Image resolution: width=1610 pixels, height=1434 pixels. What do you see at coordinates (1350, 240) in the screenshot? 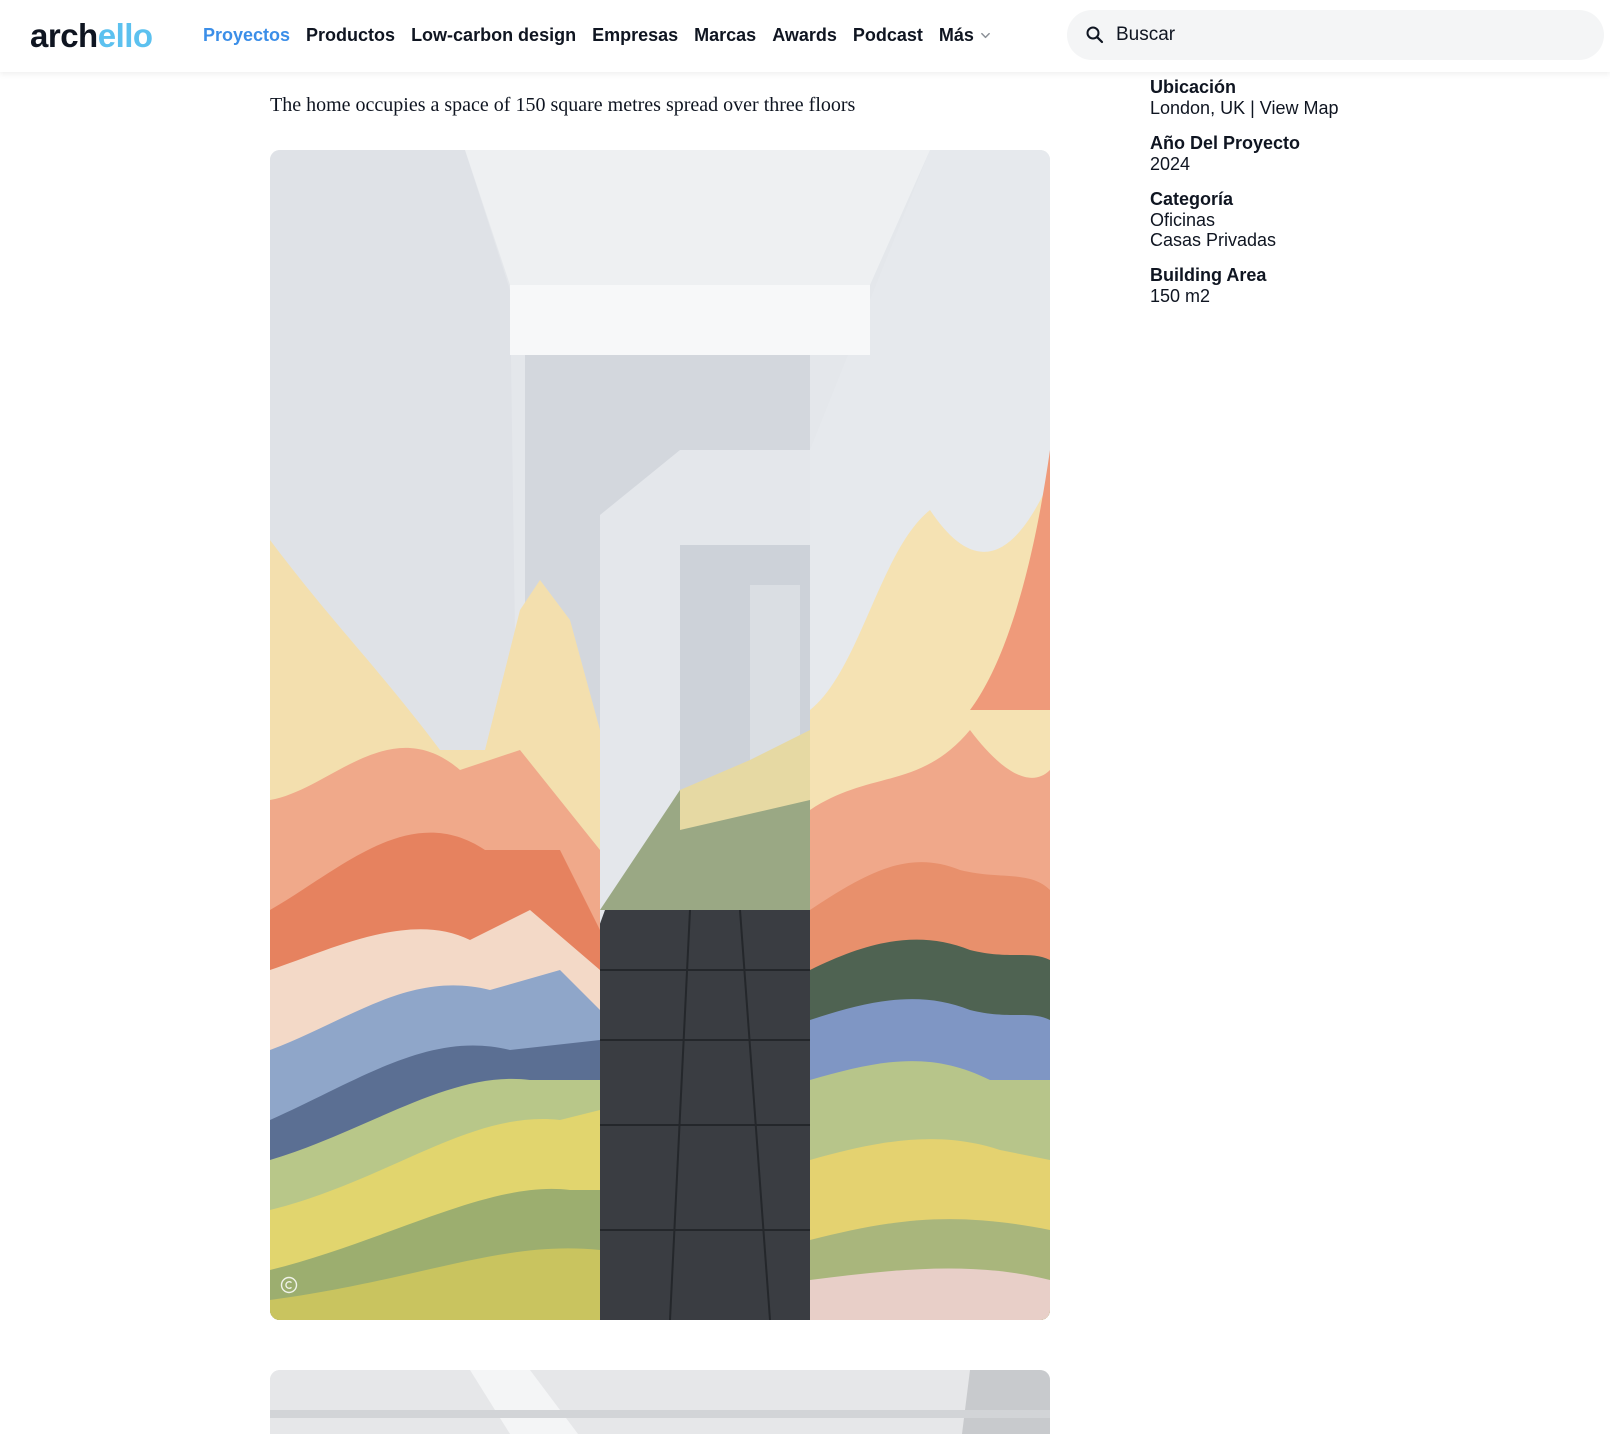
I see `category-link-casas-privadas: Casas Privadas` at bounding box center [1350, 240].